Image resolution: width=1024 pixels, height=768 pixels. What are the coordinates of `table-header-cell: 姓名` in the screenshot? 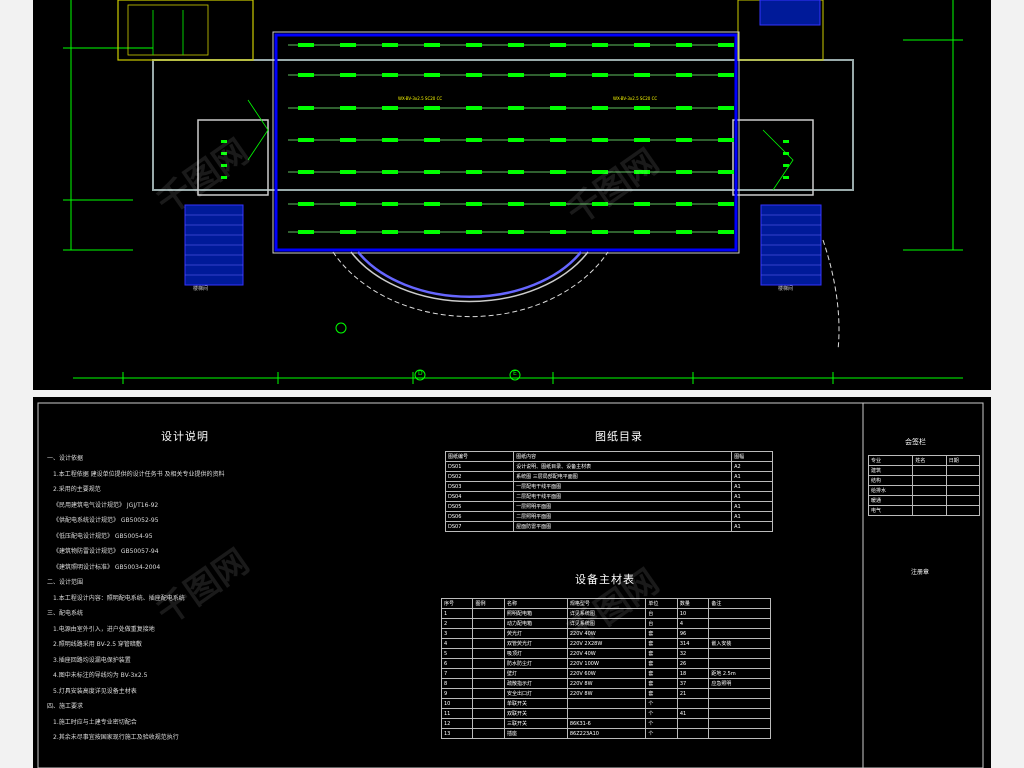 It's located at (929, 460).